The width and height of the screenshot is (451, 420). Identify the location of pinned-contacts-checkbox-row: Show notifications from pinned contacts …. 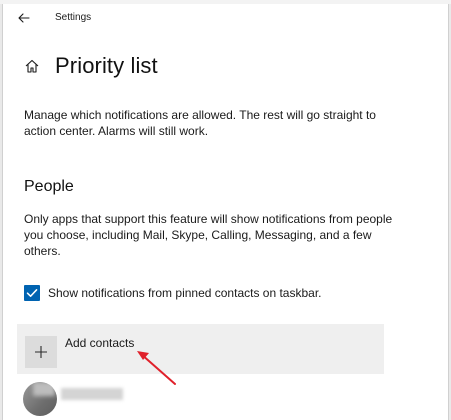
(173, 293).